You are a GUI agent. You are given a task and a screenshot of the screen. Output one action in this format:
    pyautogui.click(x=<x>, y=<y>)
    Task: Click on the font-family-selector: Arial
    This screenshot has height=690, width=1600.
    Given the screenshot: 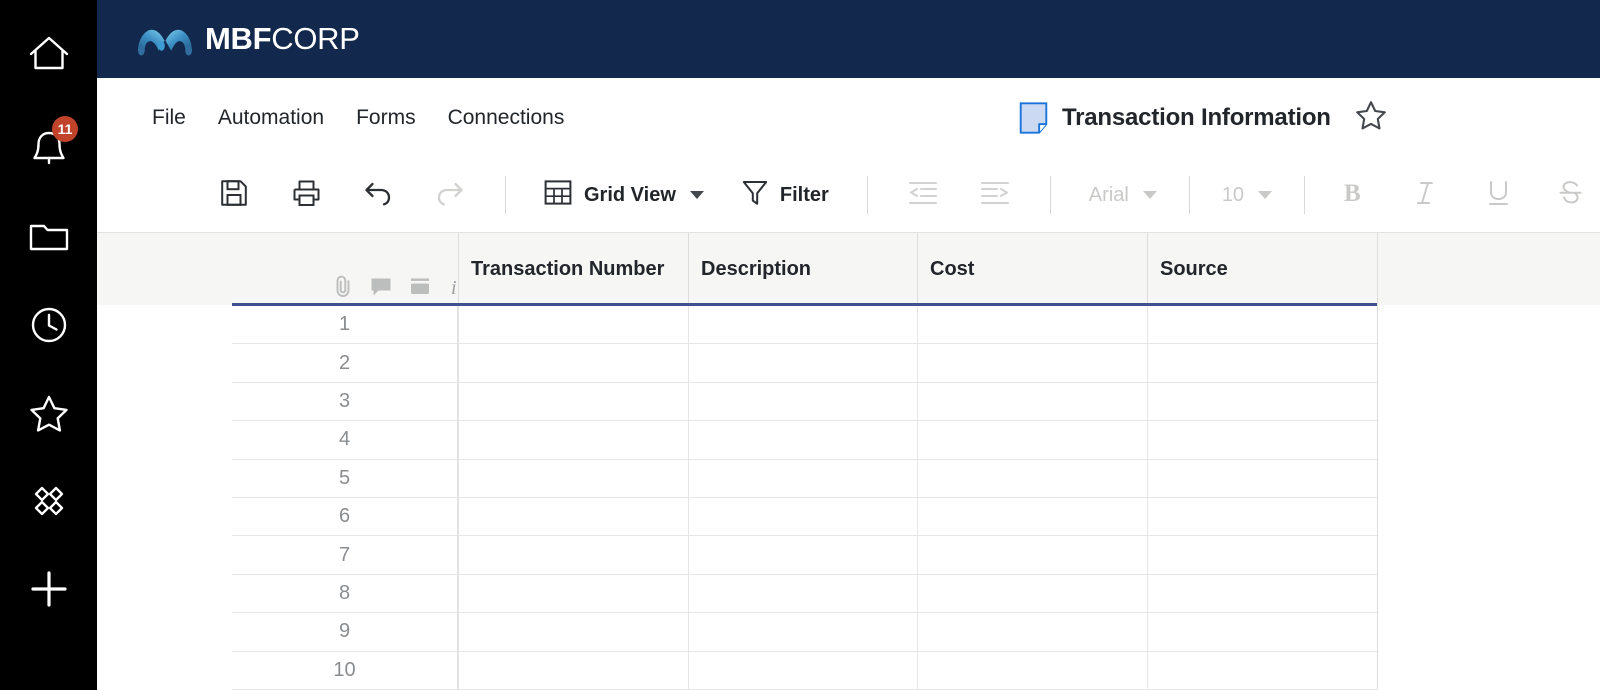 What is the action you would take?
    pyautogui.click(x=1123, y=195)
    